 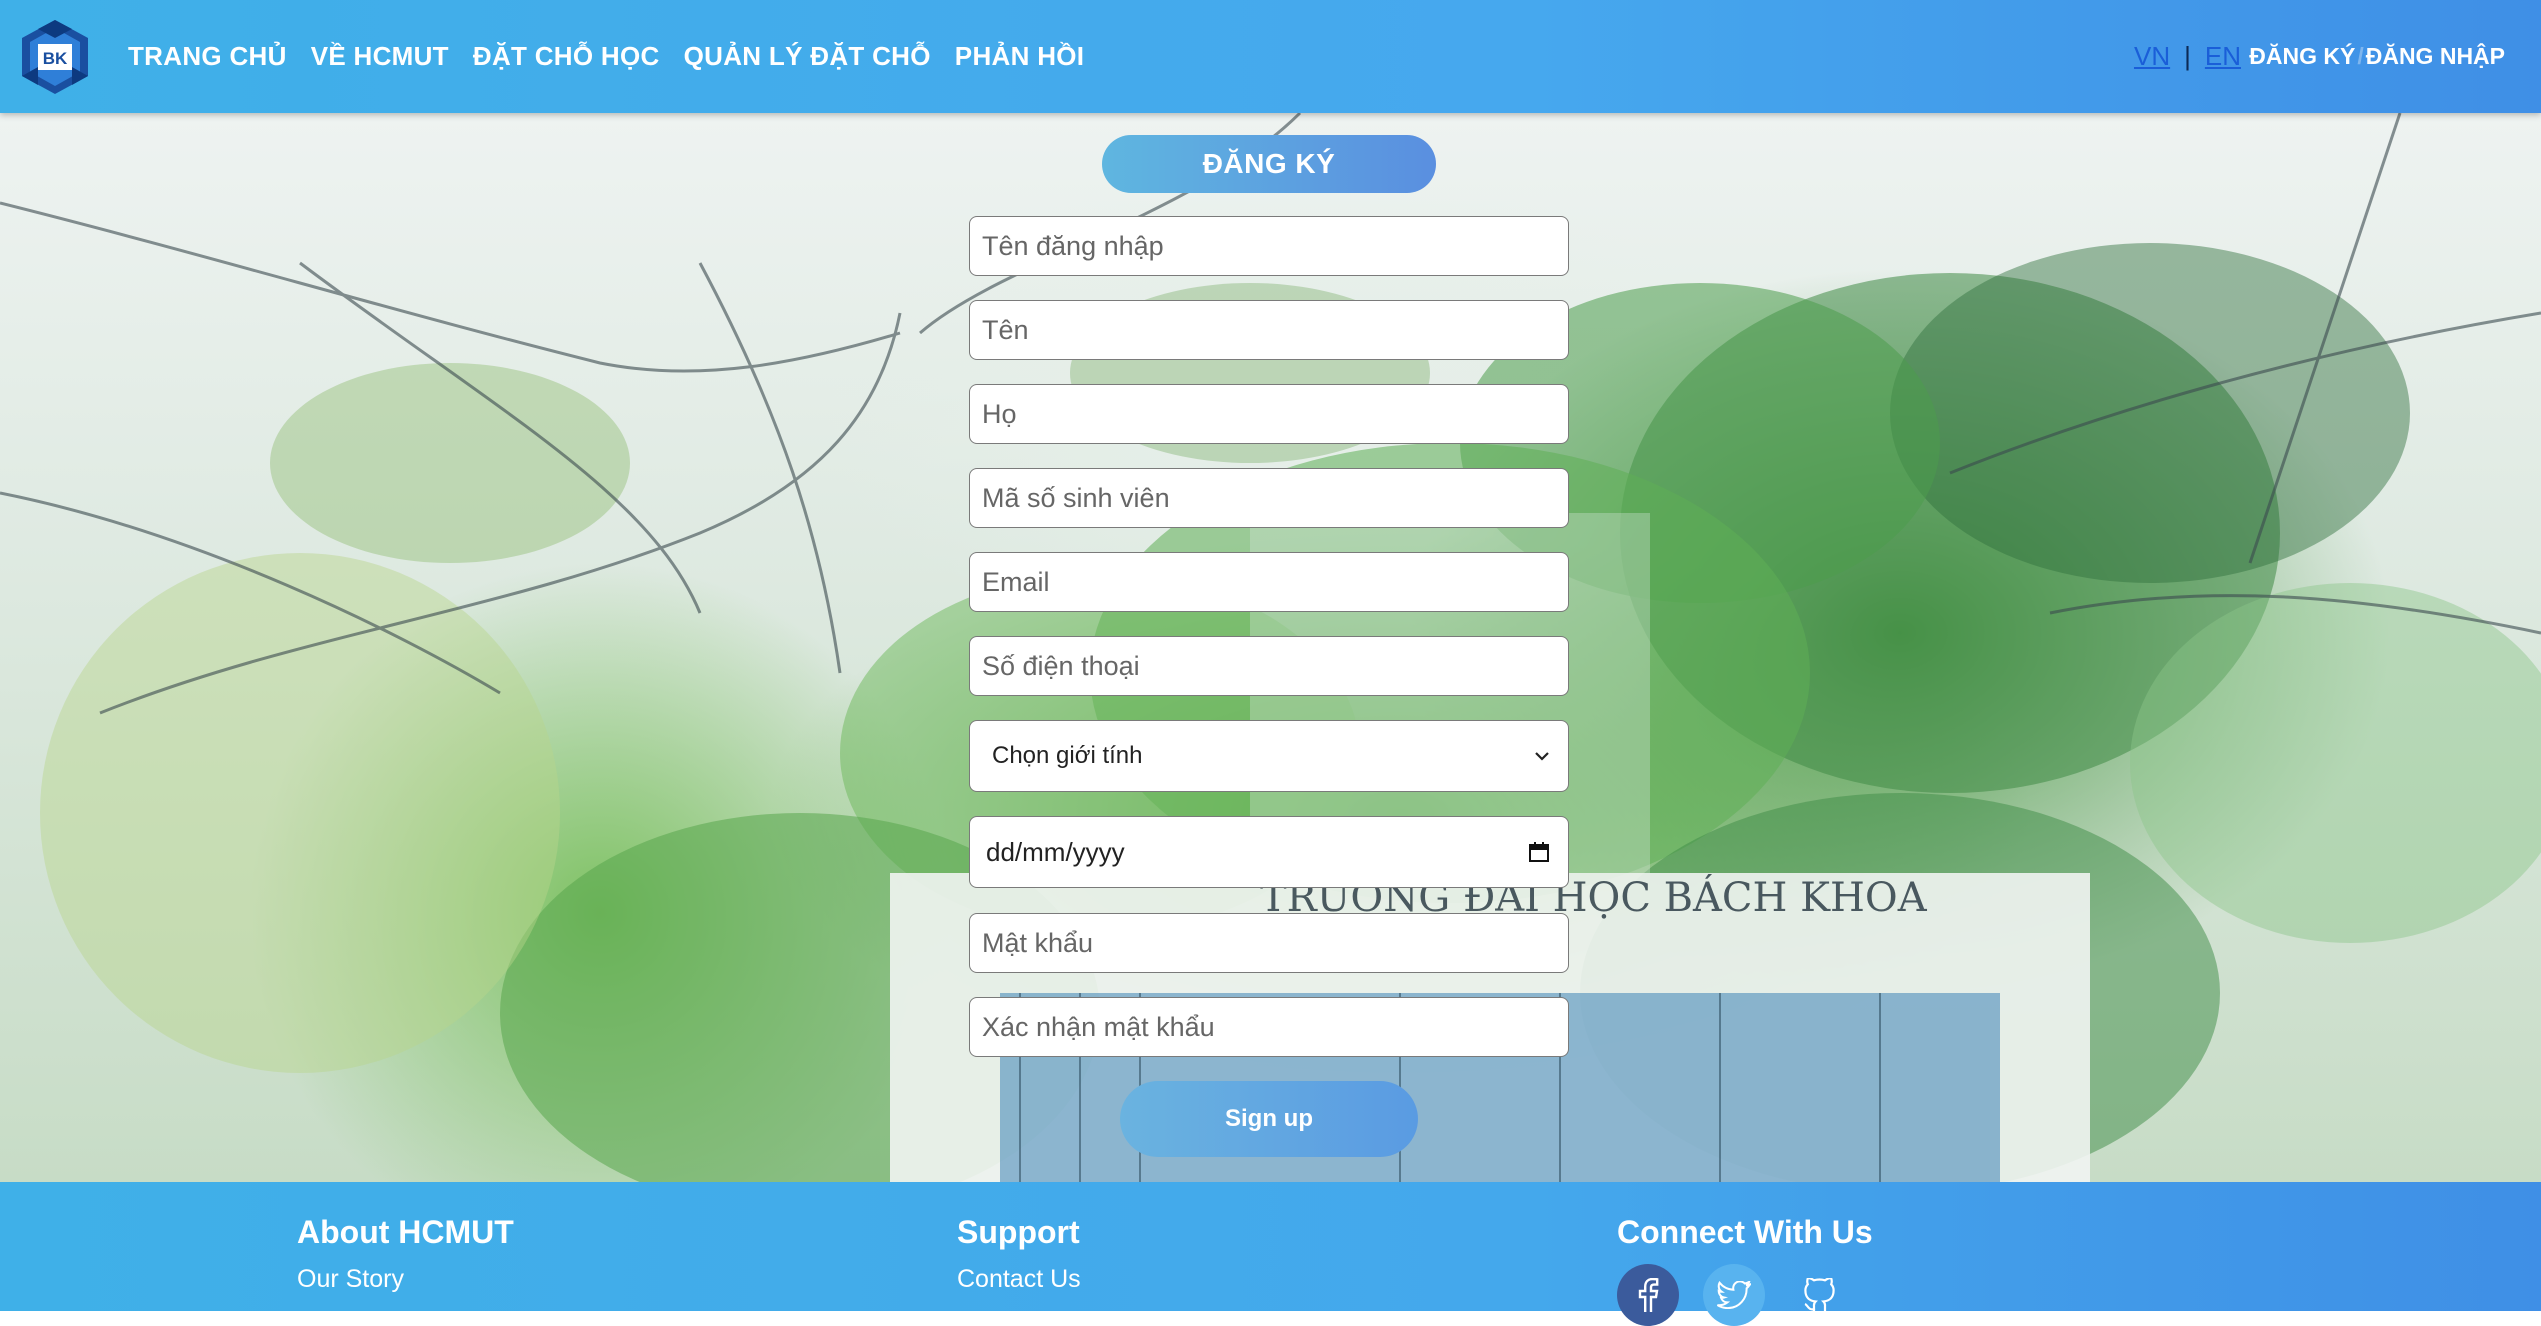 What do you see at coordinates (2435, 56) in the screenshot?
I see `login-link: ĐĂNG NHẬP` at bounding box center [2435, 56].